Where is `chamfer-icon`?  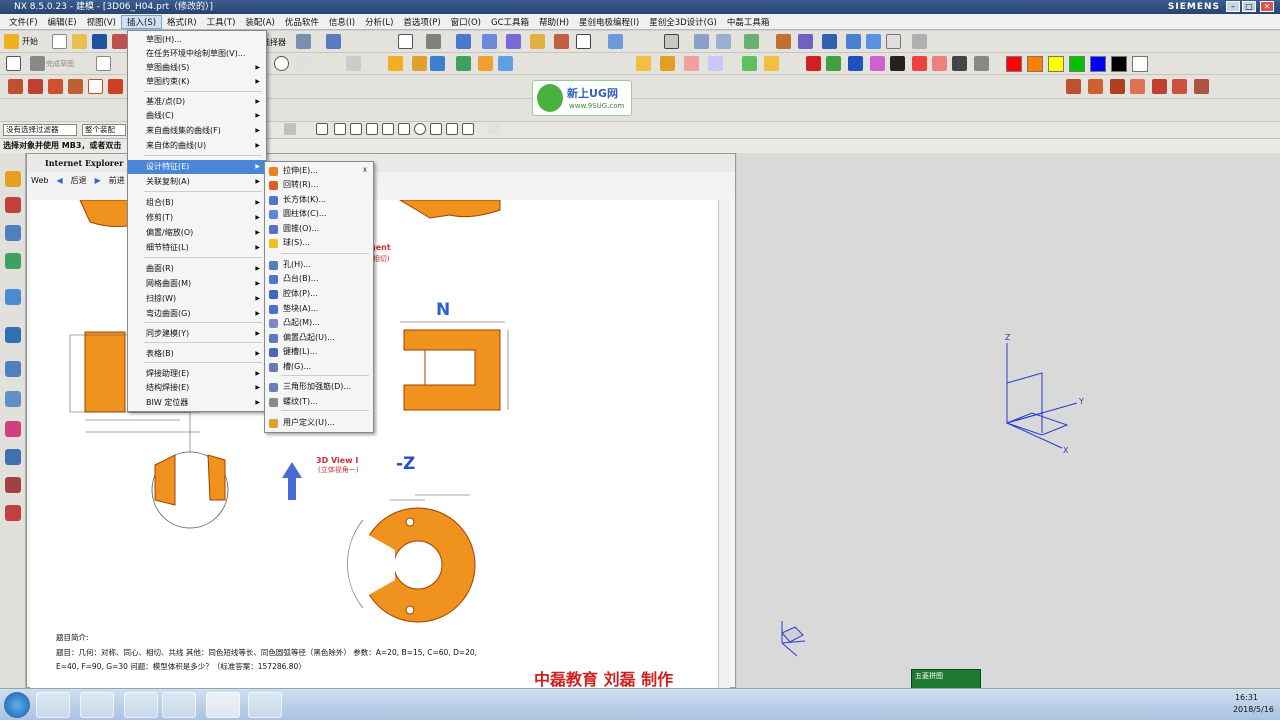 chamfer-icon is located at coordinates (667, 63).